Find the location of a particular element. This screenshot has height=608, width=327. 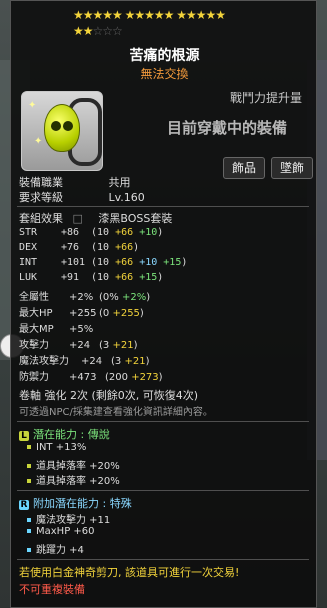

level-label: 要求等級 is located at coordinates (41, 197).